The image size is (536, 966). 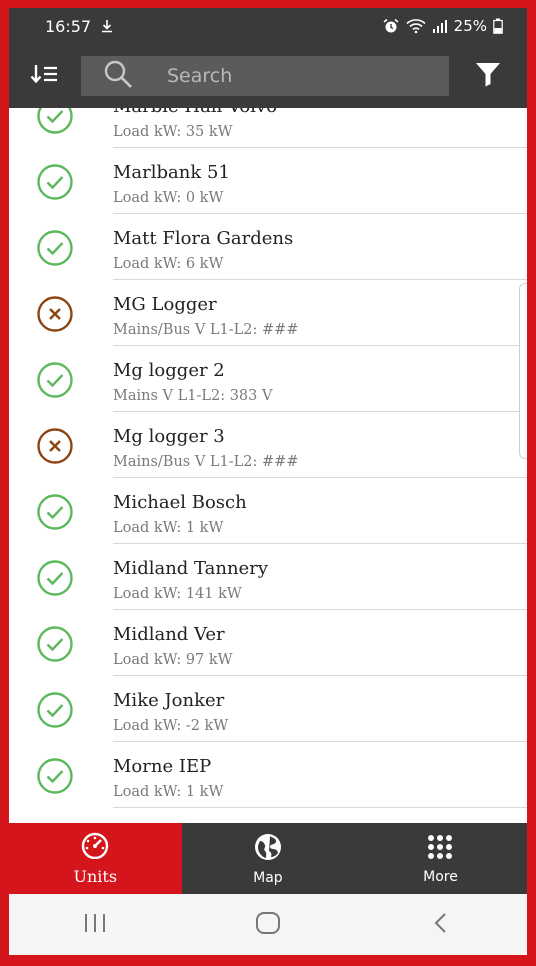 I want to click on recent-apps-icon, so click(x=95, y=925).